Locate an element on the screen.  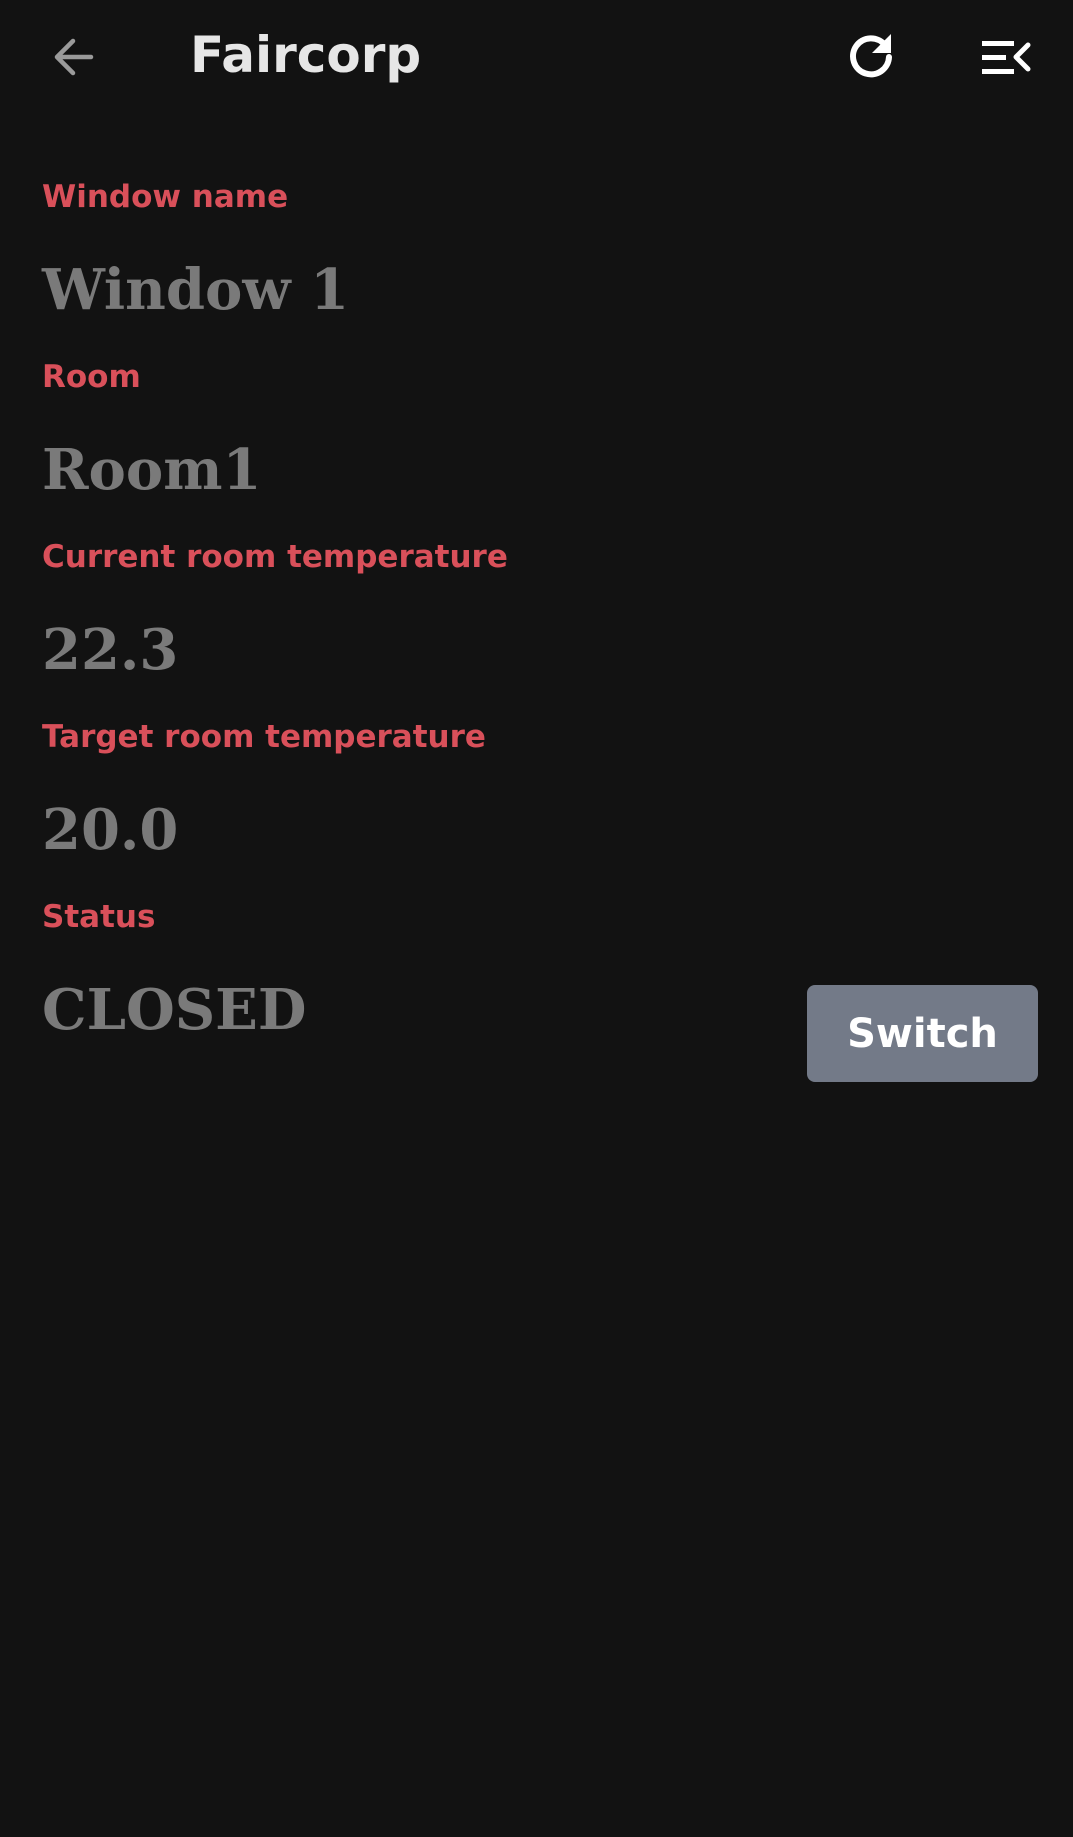
switch-button: Switch is located at coordinates (922, 1033).